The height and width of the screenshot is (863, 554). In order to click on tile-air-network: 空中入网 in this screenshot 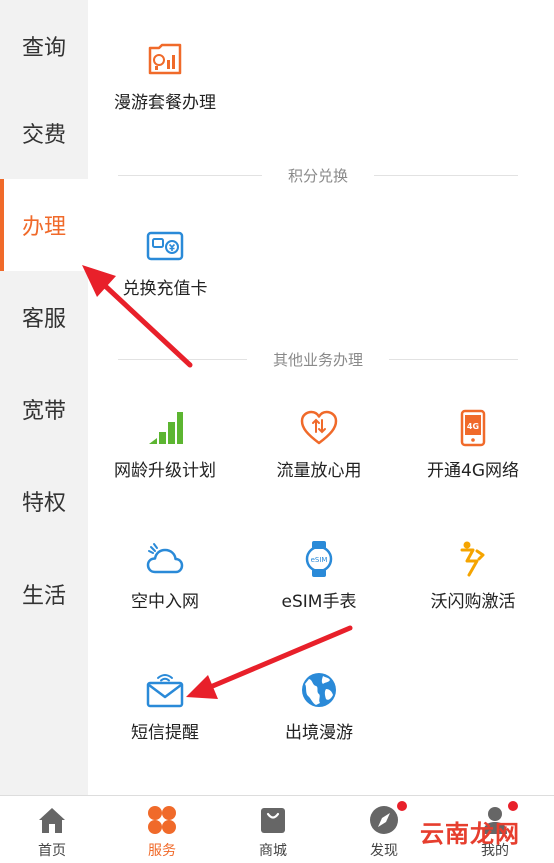, I will do `click(165, 575)`.